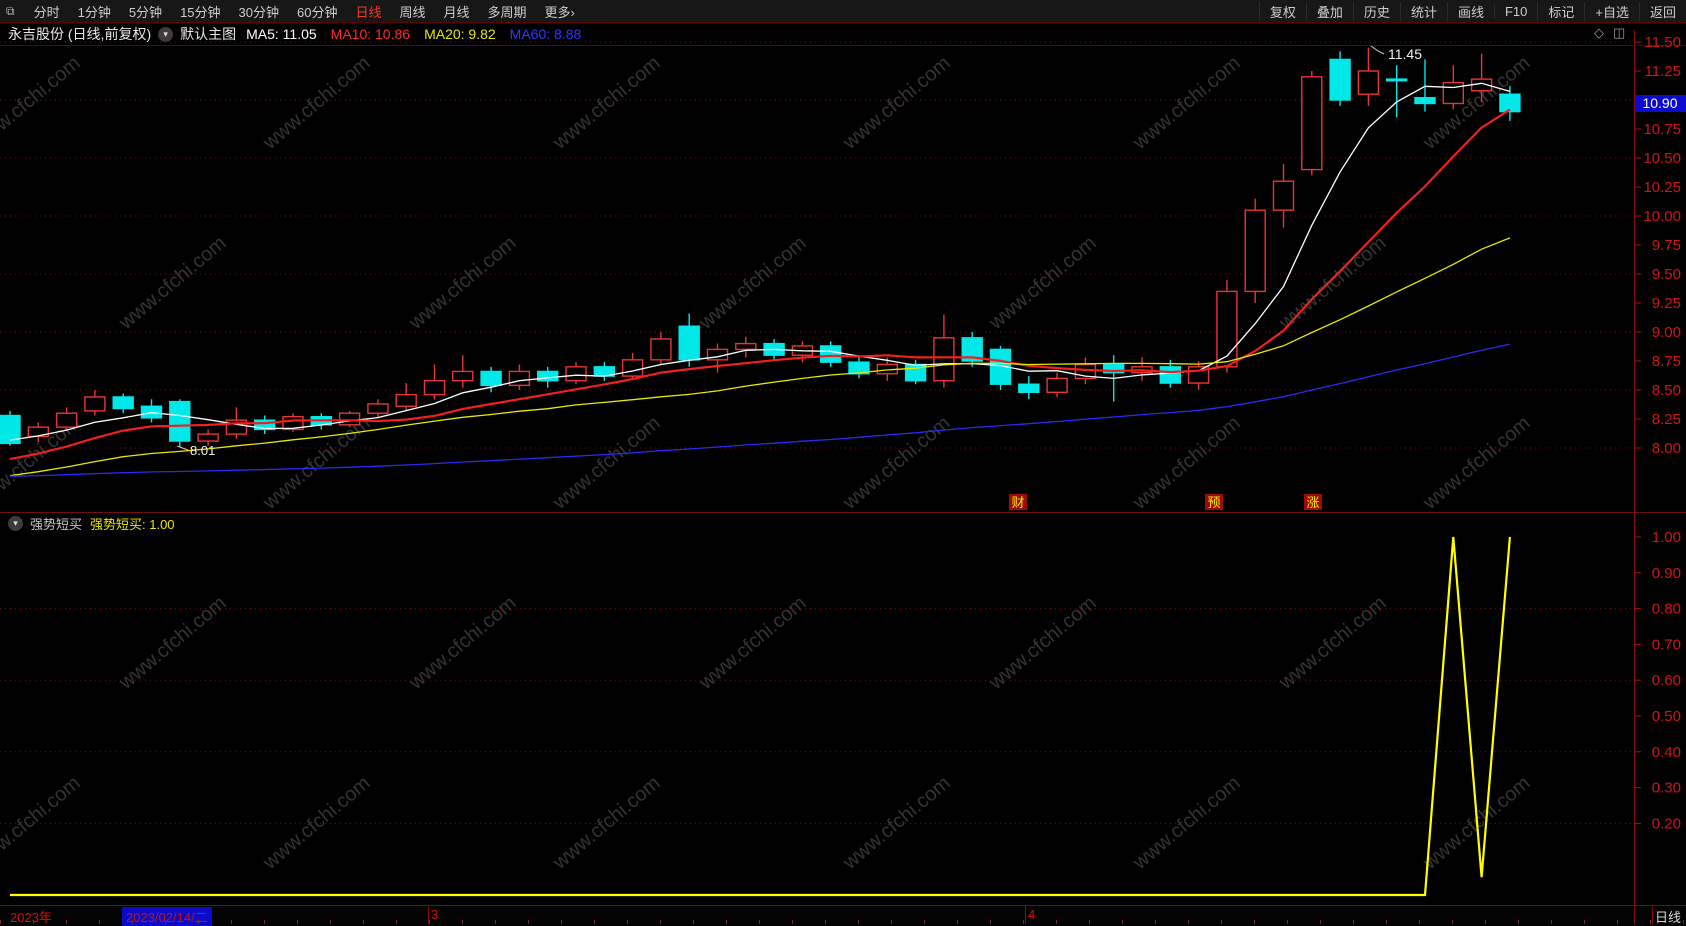 Image resolution: width=1686 pixels, height=926 pixels. Describe the element at coordinates (56, 523) in the screenshot. I see `indicator-name: 强势短买` at that location.